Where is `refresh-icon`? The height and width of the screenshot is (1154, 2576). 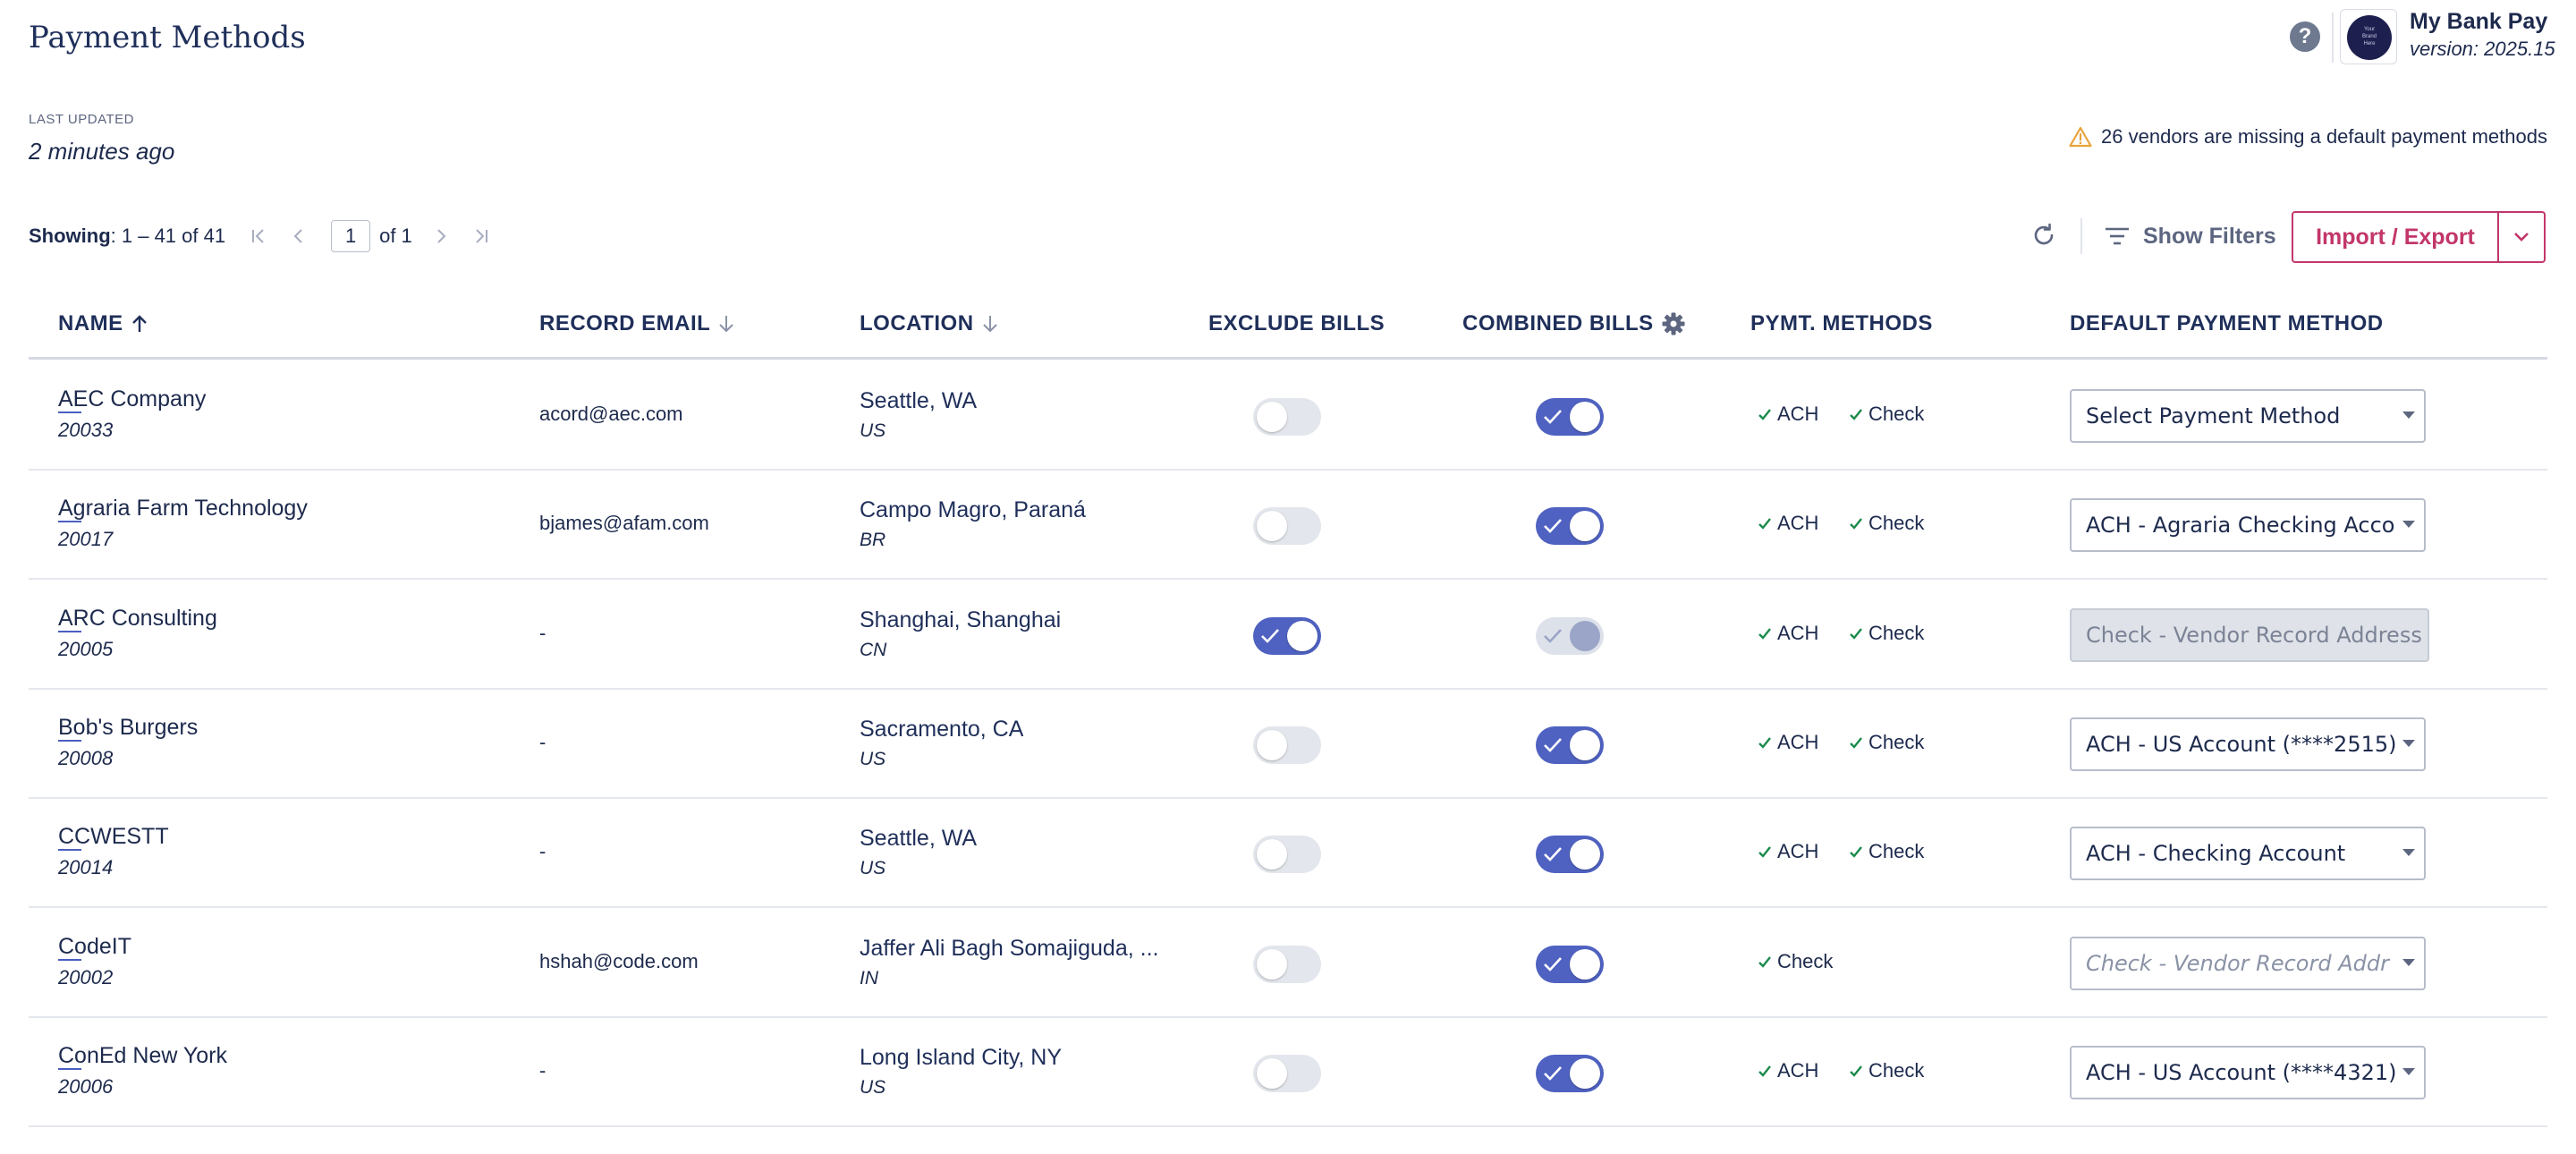
refresh-icon is located at coordinates (2044, 235).